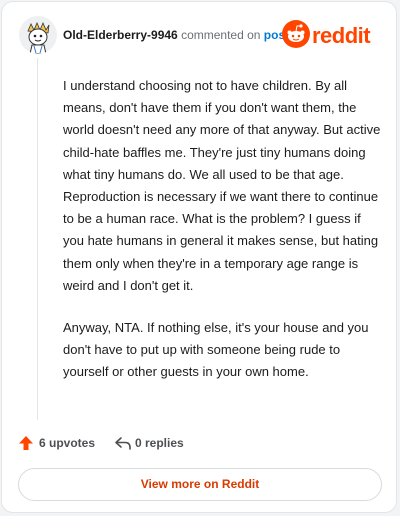 The height and width of the screenshot is (516, 400). I want to click on upvote-count: 6 upvotes, so click(67, 443).